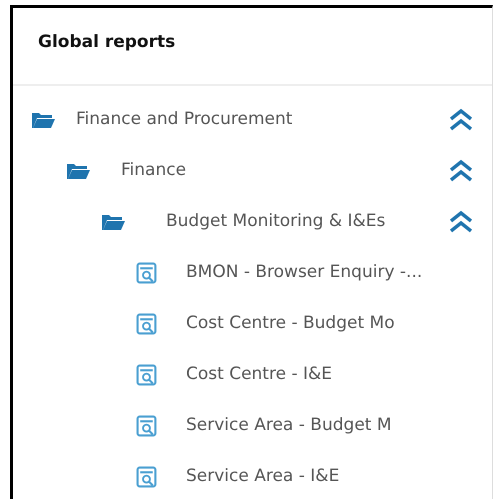 Image resolution: width=495 pixels, height=499 pixels. I want to click on tree-item: Budget Monitoring & I&Es, so click(276, 221).